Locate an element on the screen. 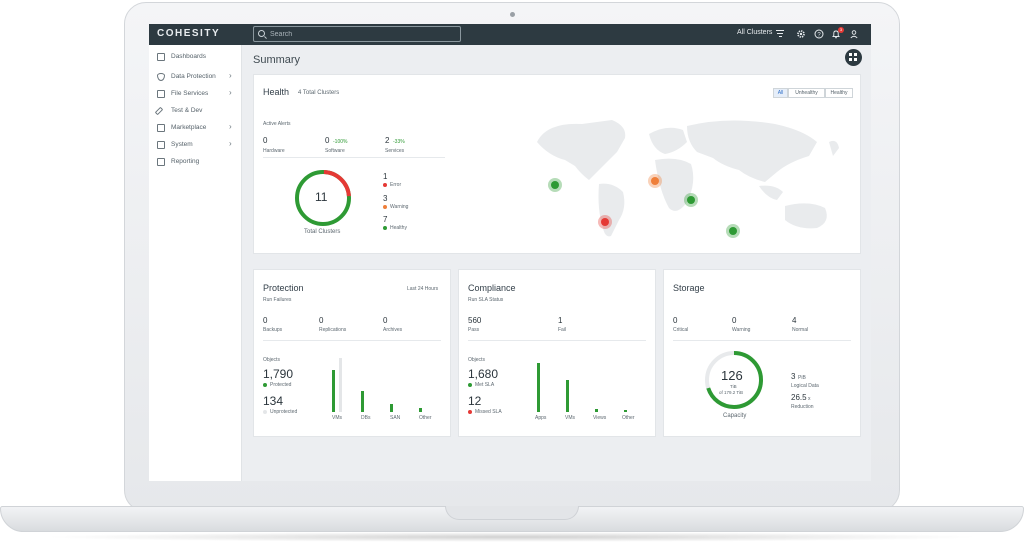 Image resolution: width=1024 pixels, height=547 pixels. compliance-x-views: Views is located at coordinates (600, 418).